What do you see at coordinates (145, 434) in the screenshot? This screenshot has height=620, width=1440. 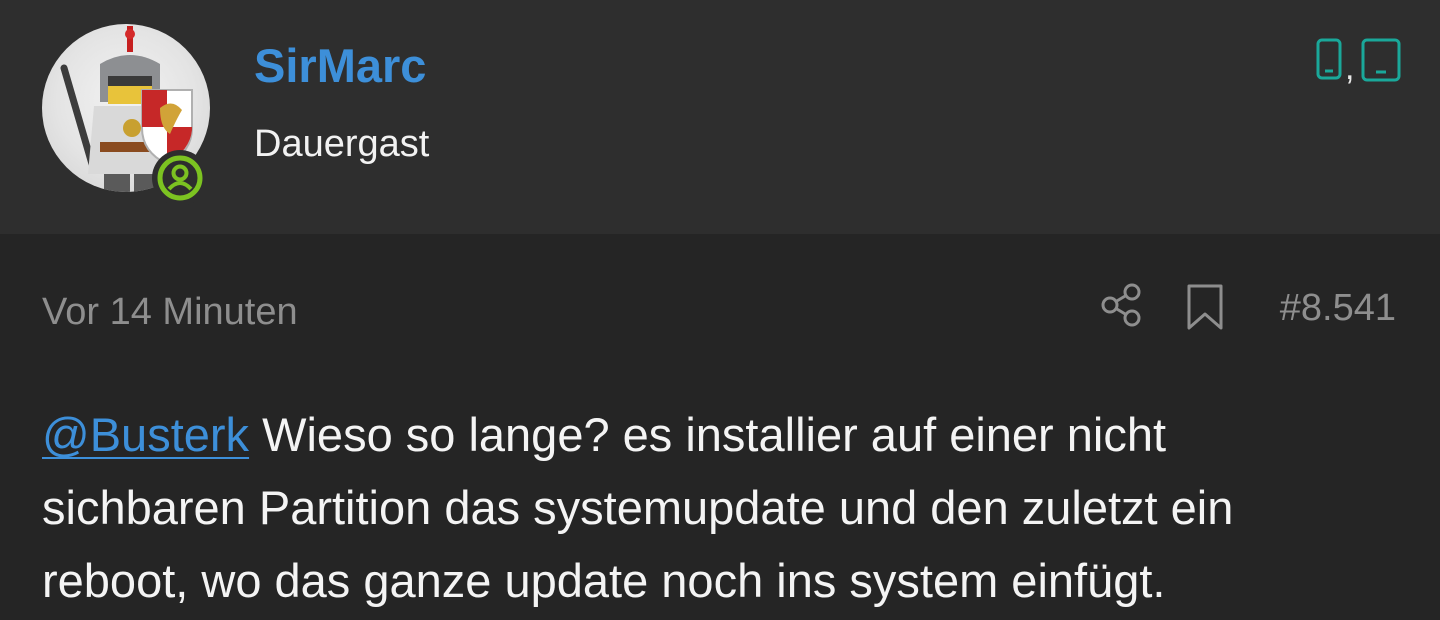 I see `user-mention-link: @Busterk` at bounding box center [145, 434].